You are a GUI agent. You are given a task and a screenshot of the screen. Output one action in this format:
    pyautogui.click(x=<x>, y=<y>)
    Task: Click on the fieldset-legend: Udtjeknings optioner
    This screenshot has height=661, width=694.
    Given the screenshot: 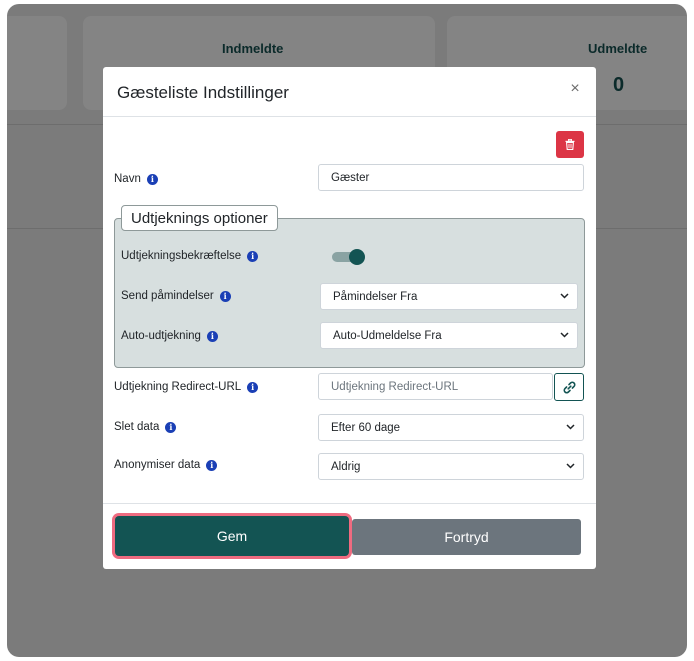 What is the action you would take?
    pyautogui.click(x=199, y=218)
    